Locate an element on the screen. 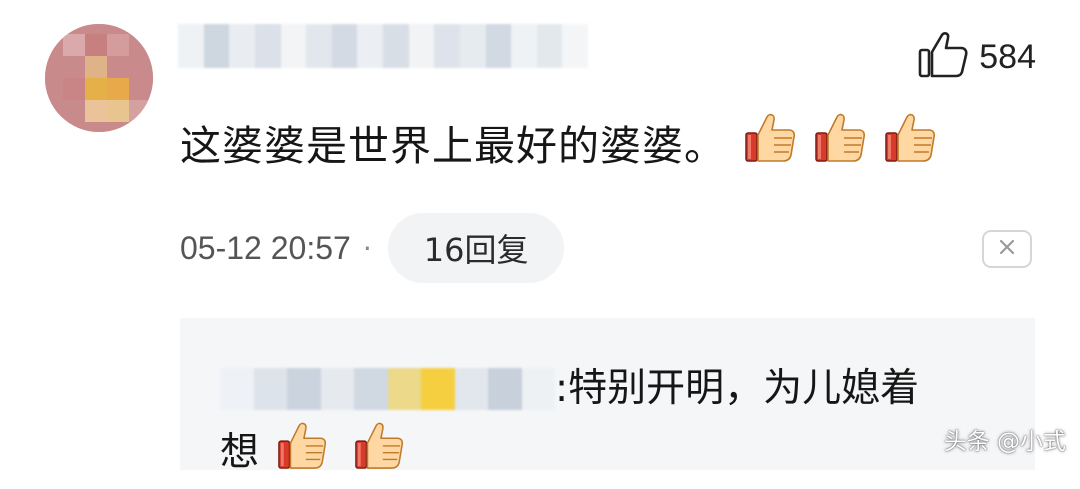 The width and height of the screenshot is (1080, 489). watermark: 头条 @小式 is located at coordinates (1004, 442).